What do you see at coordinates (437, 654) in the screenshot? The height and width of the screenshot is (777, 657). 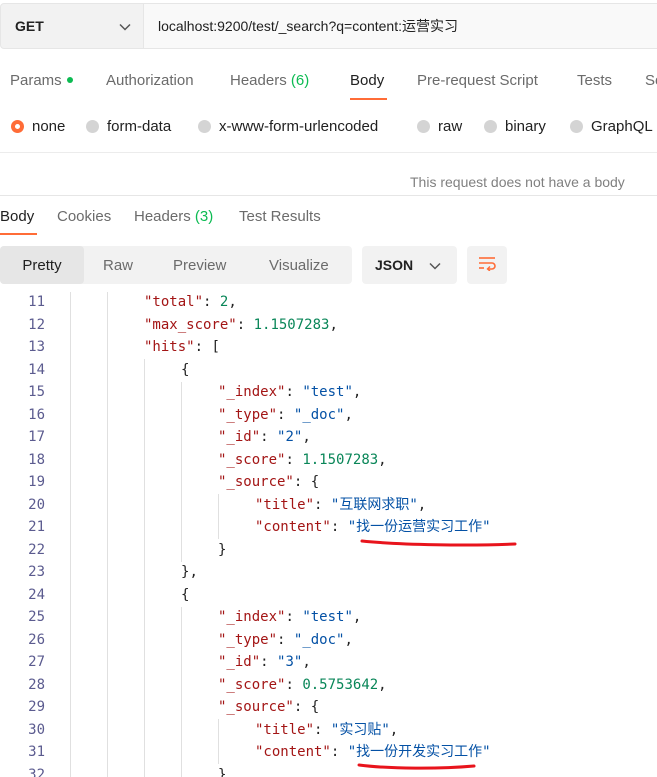 I see `red-underline-annotations` at bounding box center [437, 654].